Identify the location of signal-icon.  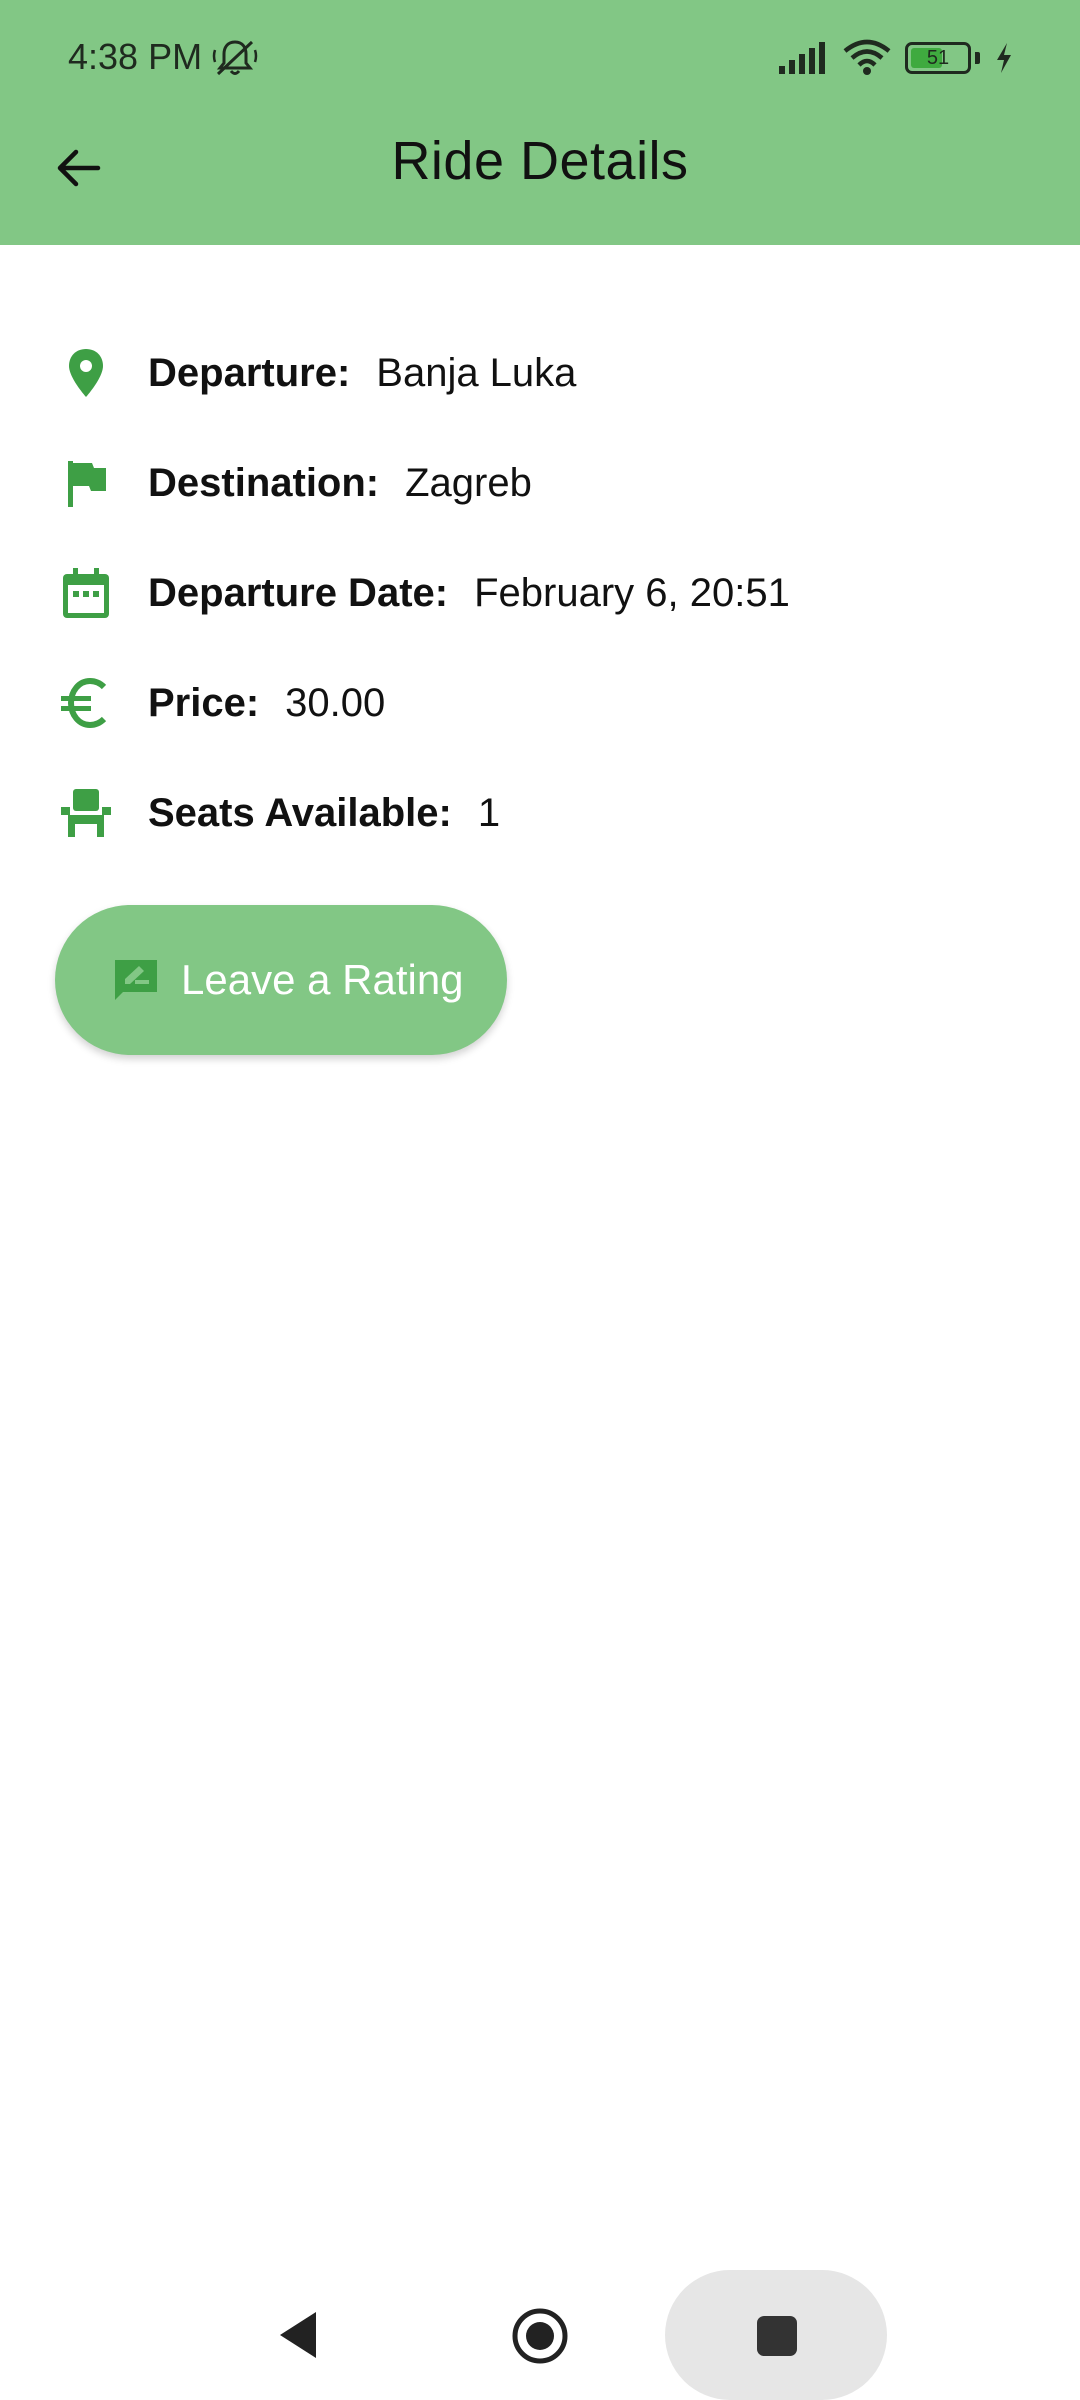
(802, 58).